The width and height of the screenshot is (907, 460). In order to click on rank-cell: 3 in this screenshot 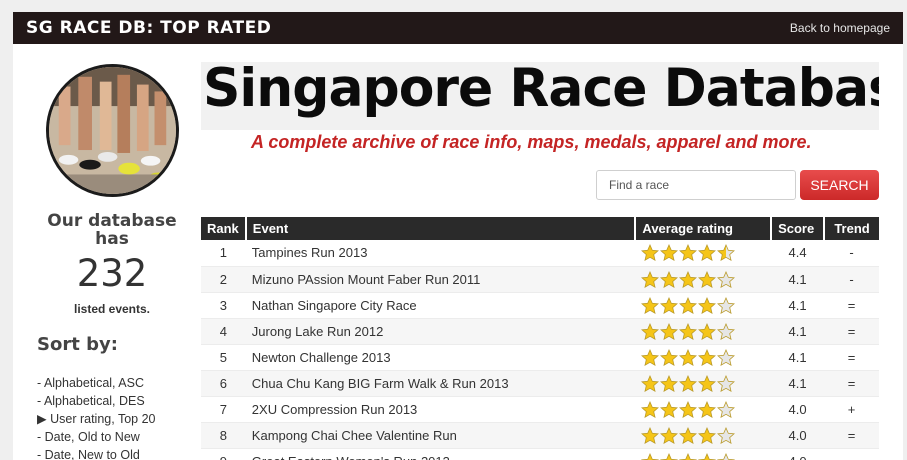, I will do `click(223, 305)`.